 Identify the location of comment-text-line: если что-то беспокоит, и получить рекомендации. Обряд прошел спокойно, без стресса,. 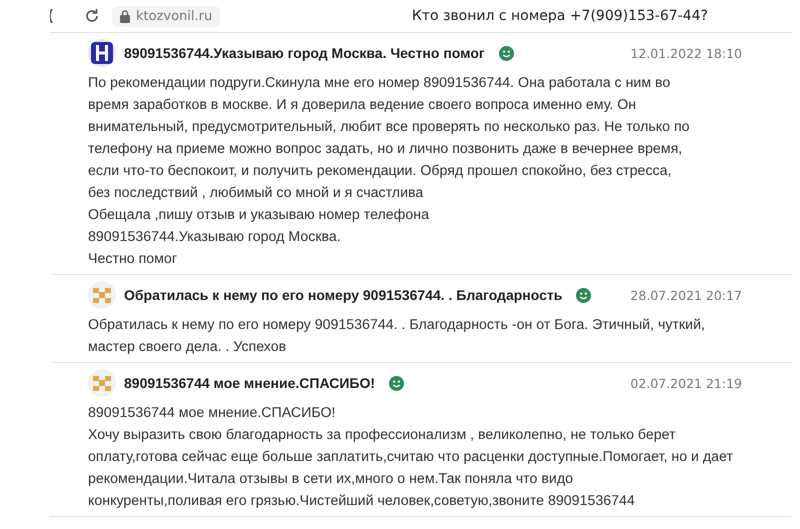
(380, 171).